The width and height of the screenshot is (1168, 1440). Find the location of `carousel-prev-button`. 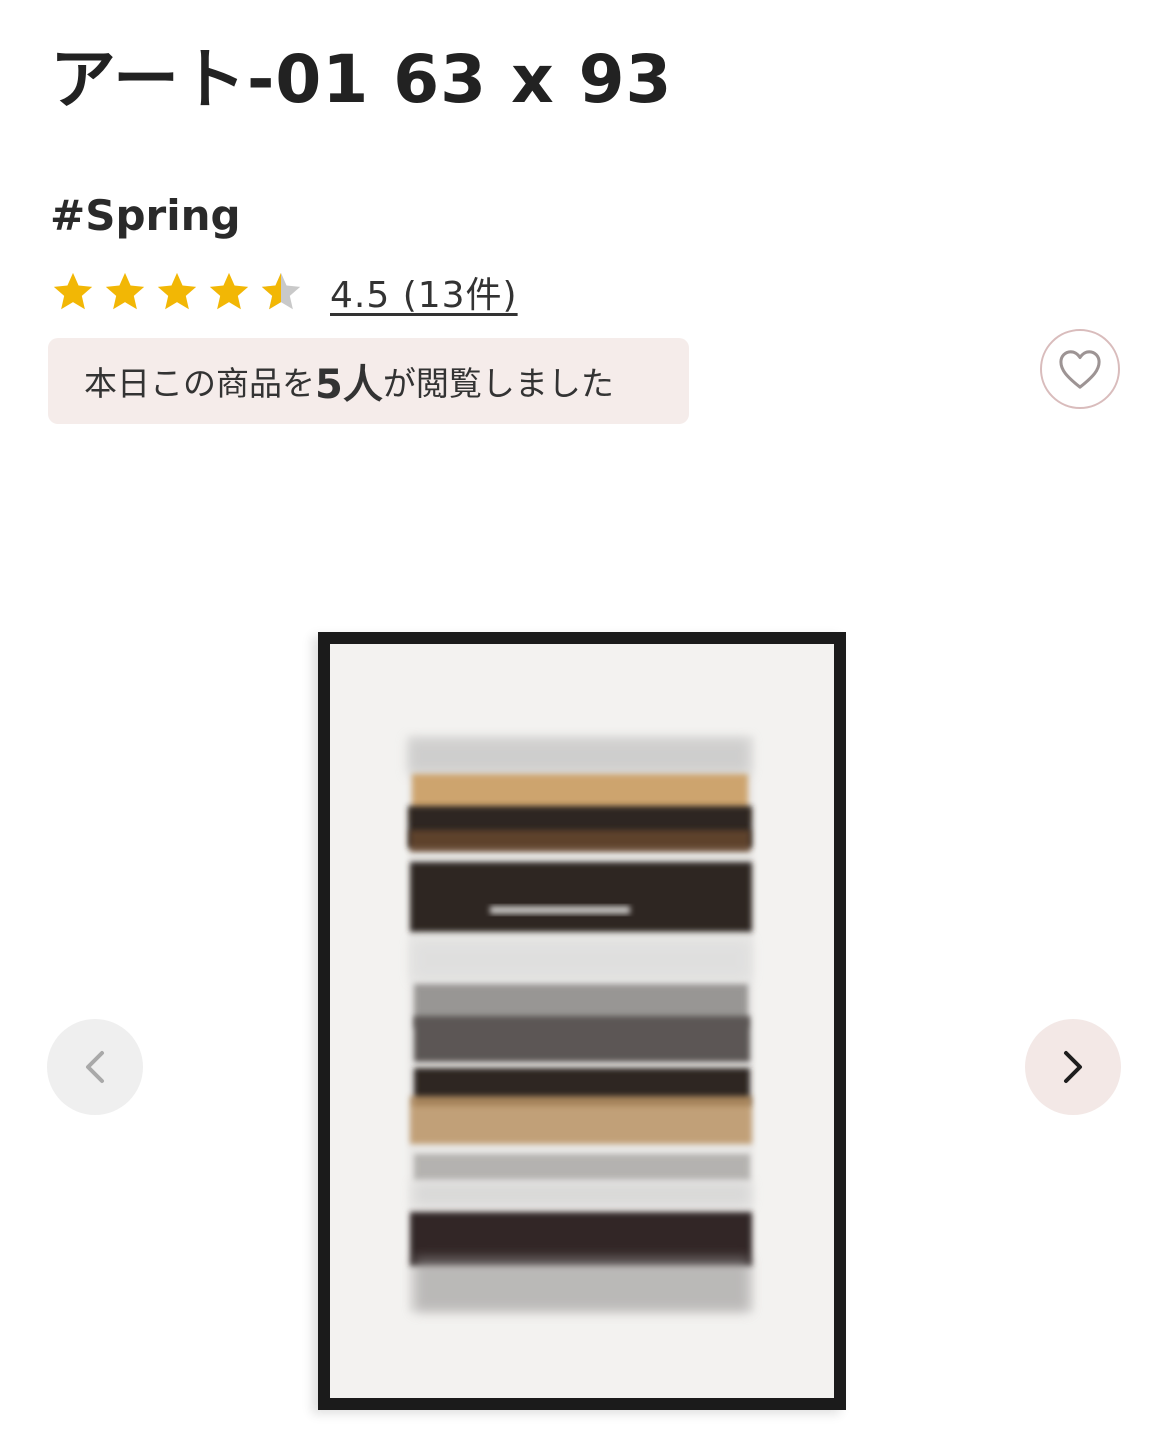

carousel-prev-button is located at coordinates (95, 1067).